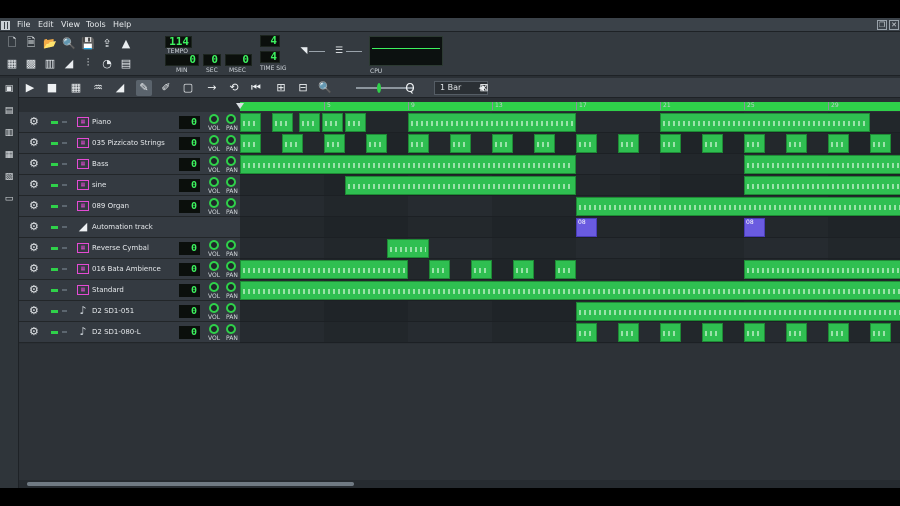 The width and height of the screenshot is (900, 506). I want to click on menu-view: View, so click(70, 24).